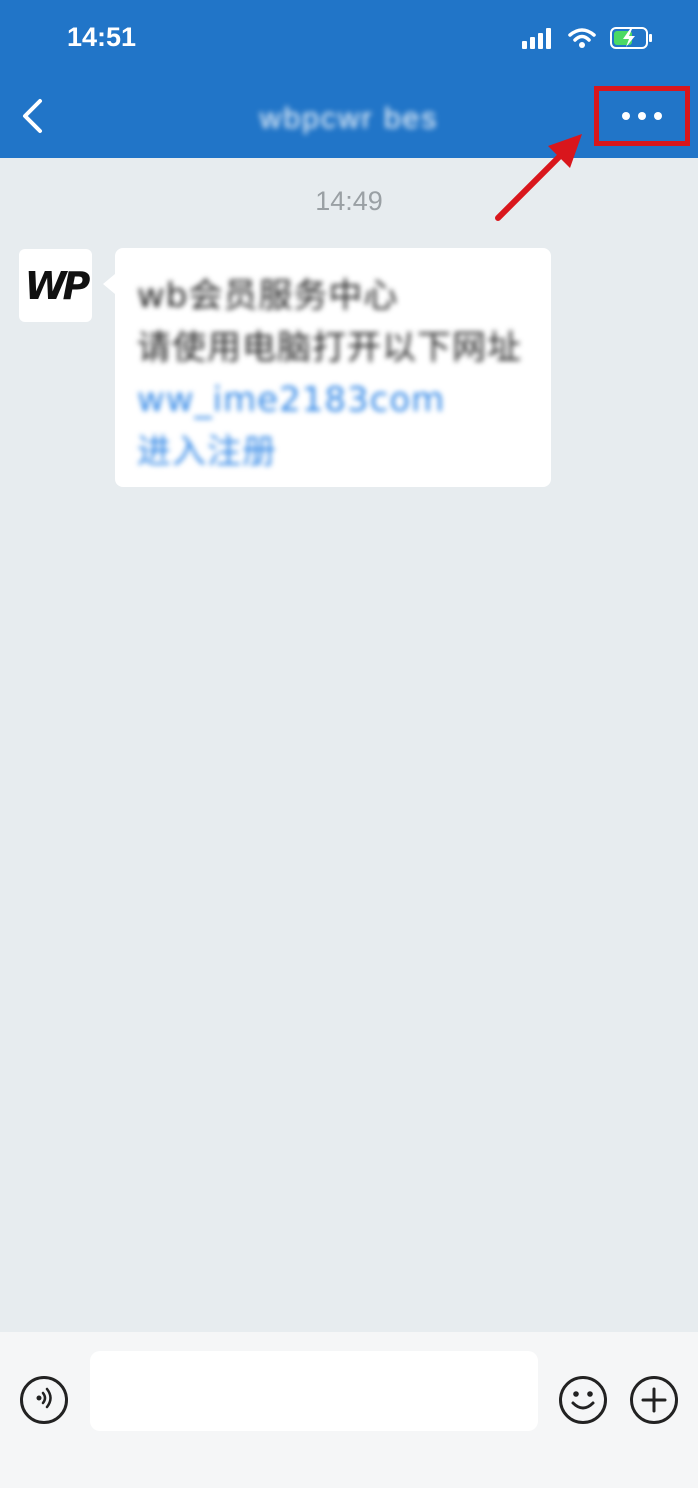  I want to click on emoji-button, so click(583, 1400).